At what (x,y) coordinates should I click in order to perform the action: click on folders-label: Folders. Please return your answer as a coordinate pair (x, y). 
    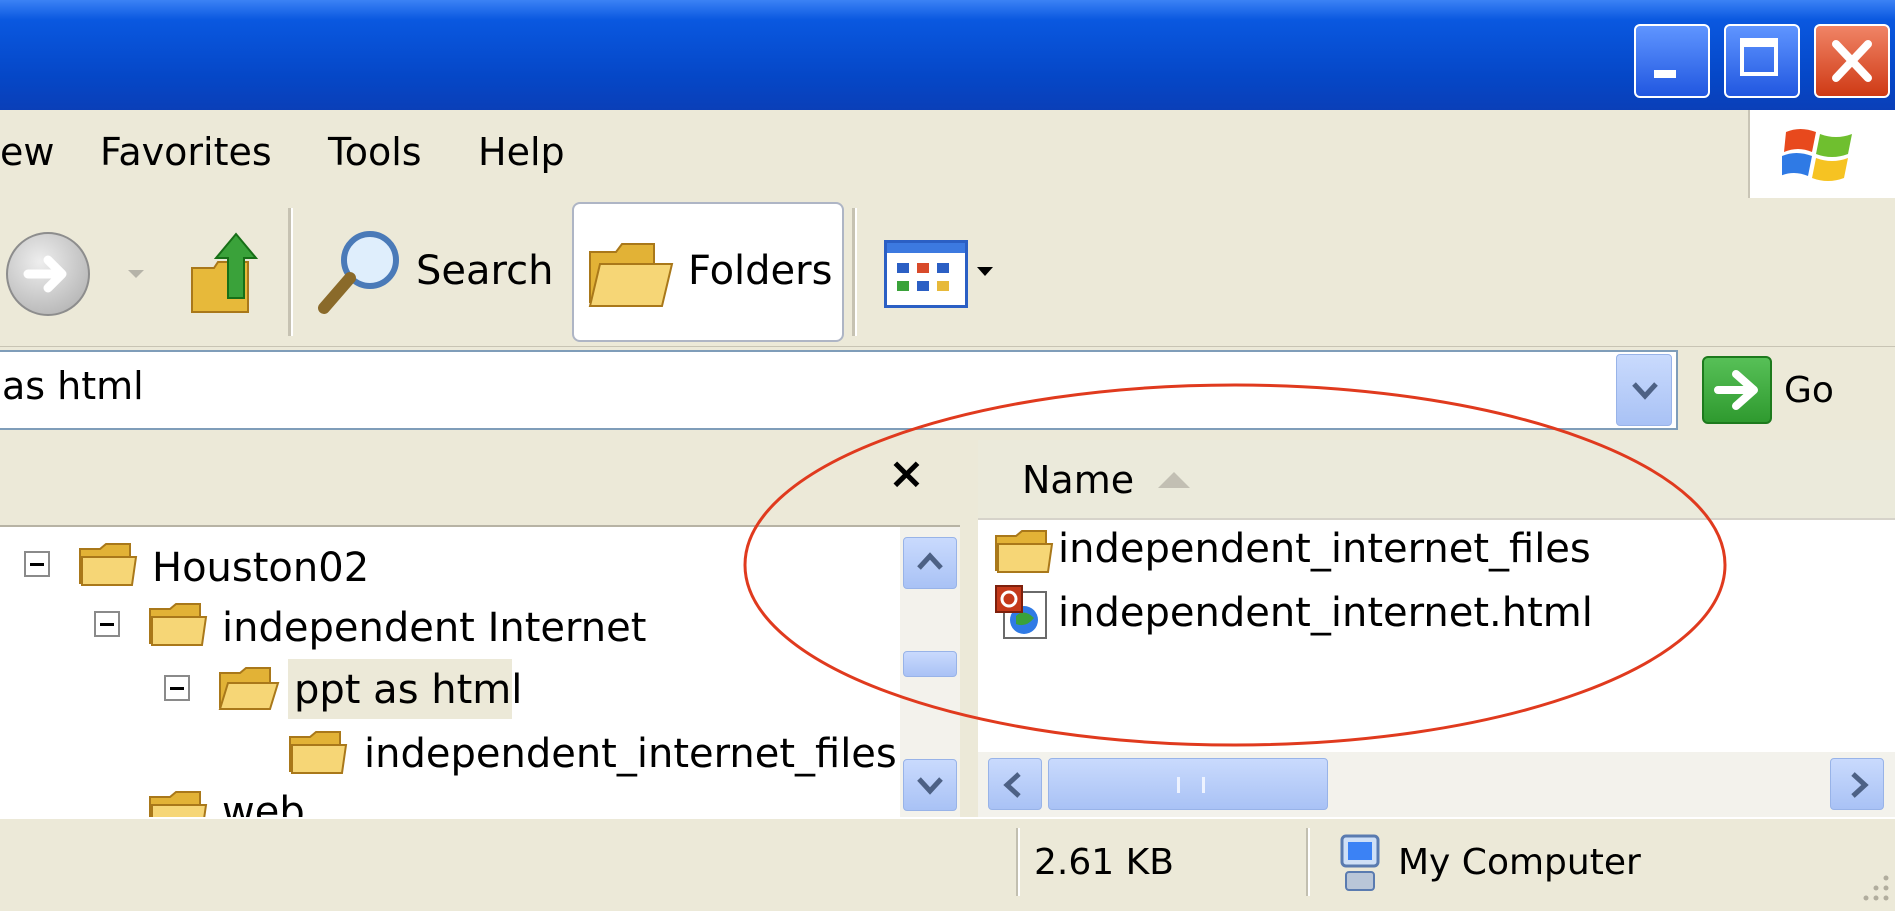
    Looking at the image, I should click on (760, 271).